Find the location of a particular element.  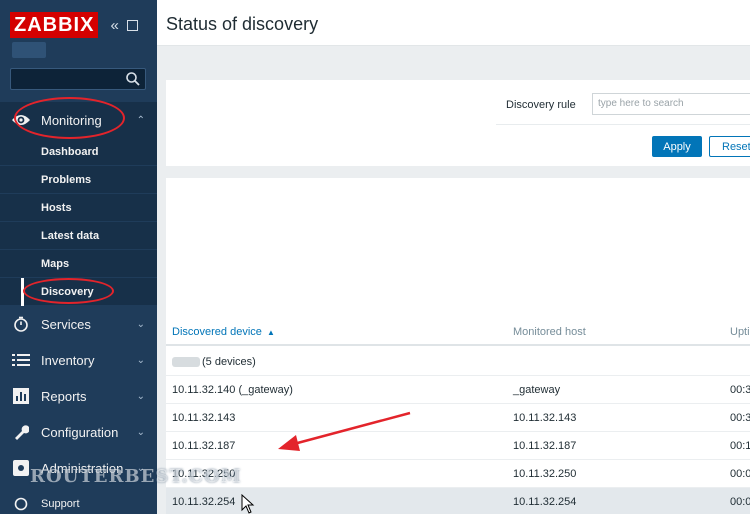

host-cell: 10.11.32.254 is located at coordinates (545, 502).